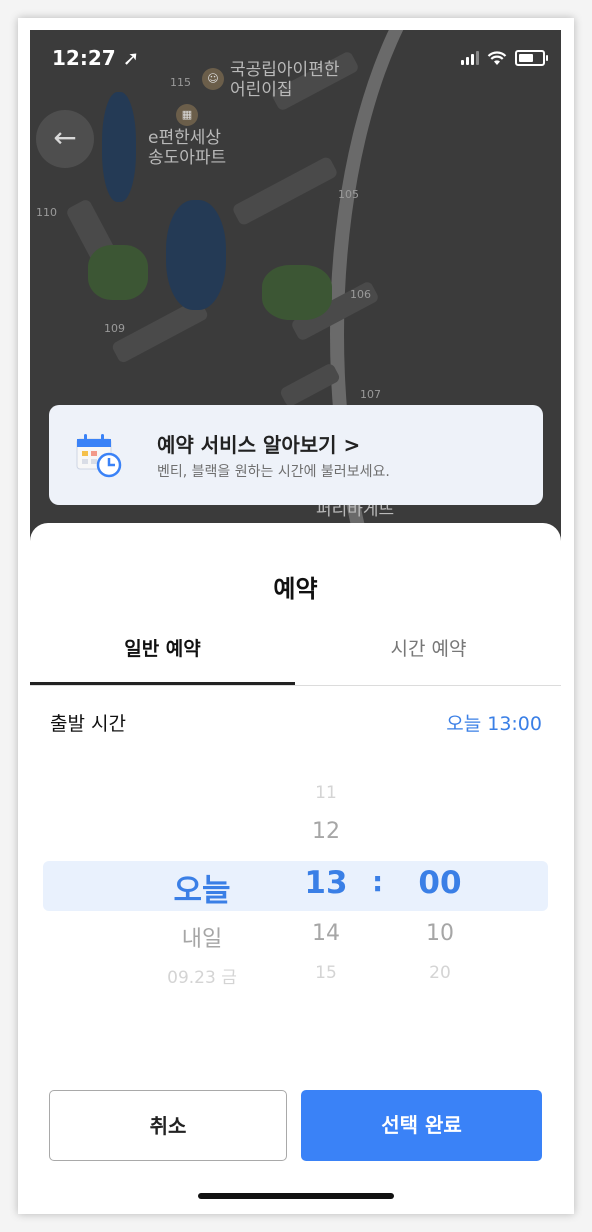 This screenshot has width=592, height=1232. What do you see at coordinates (470, 58) in the screenshot?
I see `cellular-signal-icon` at bounding box center [470, 58].